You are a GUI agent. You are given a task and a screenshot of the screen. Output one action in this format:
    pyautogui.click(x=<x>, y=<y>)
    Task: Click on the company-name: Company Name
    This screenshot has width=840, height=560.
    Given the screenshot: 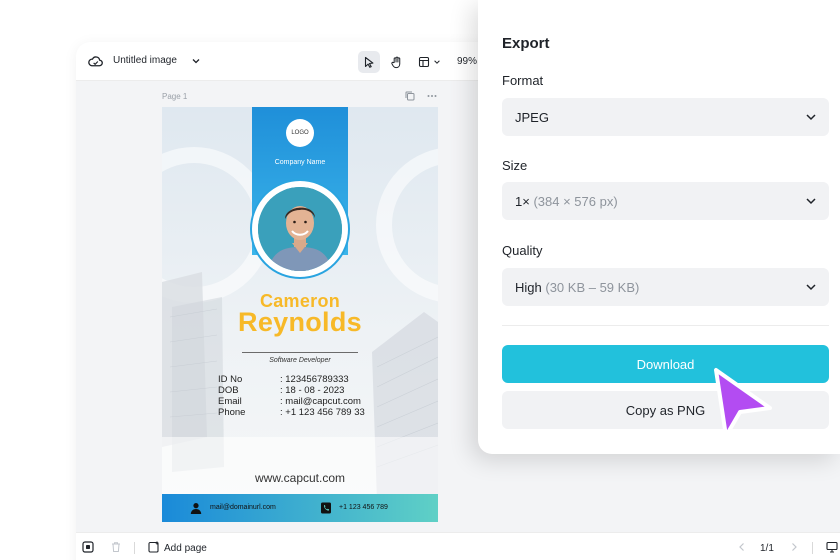 What is the action you would take?
    pyautogui.click(x=300, y=162)
    